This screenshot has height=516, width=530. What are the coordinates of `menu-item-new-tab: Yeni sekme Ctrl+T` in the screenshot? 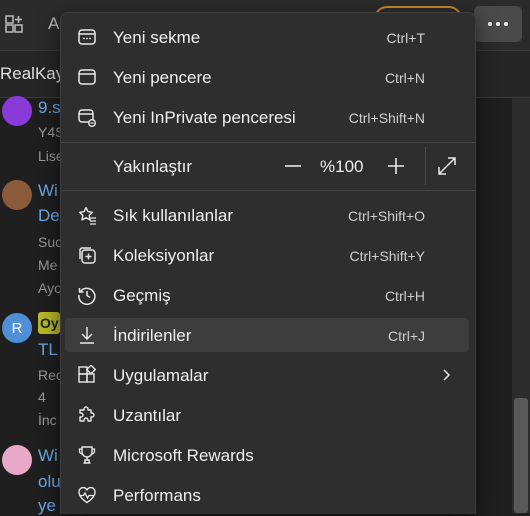 It's located at (267, 37).